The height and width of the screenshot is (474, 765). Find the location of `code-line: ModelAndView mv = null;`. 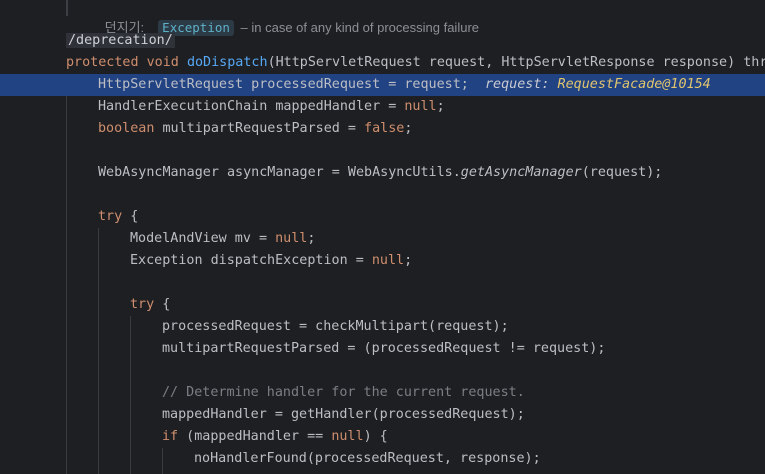

code-line: ModelAndView mv = null; is located at coordinates (223, 238).